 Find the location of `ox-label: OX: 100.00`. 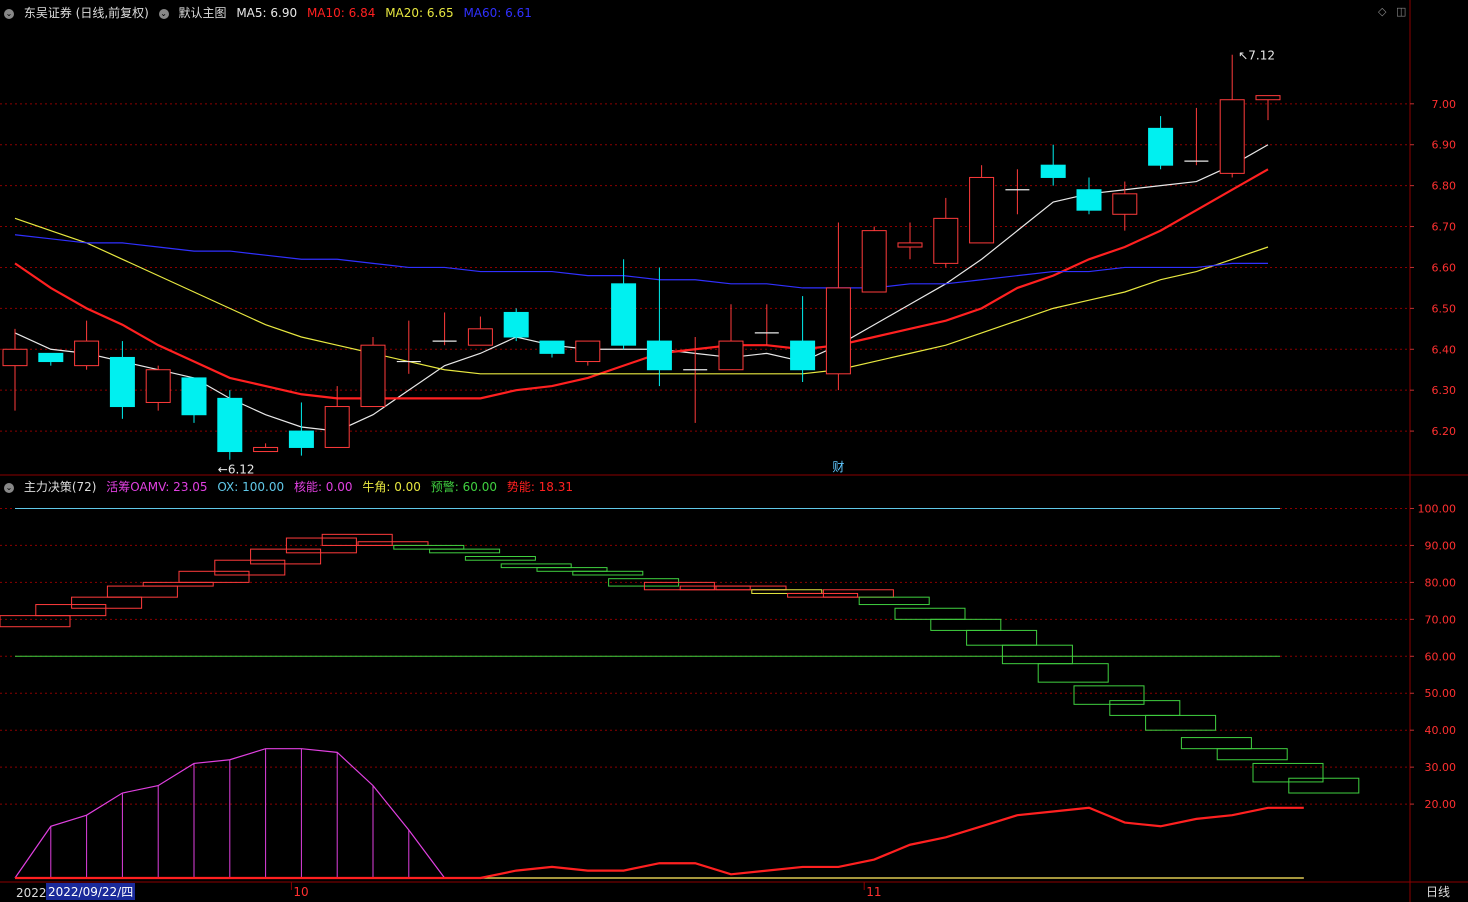

ox-label: OX: 100.00 is located at coordinates (251, 487).